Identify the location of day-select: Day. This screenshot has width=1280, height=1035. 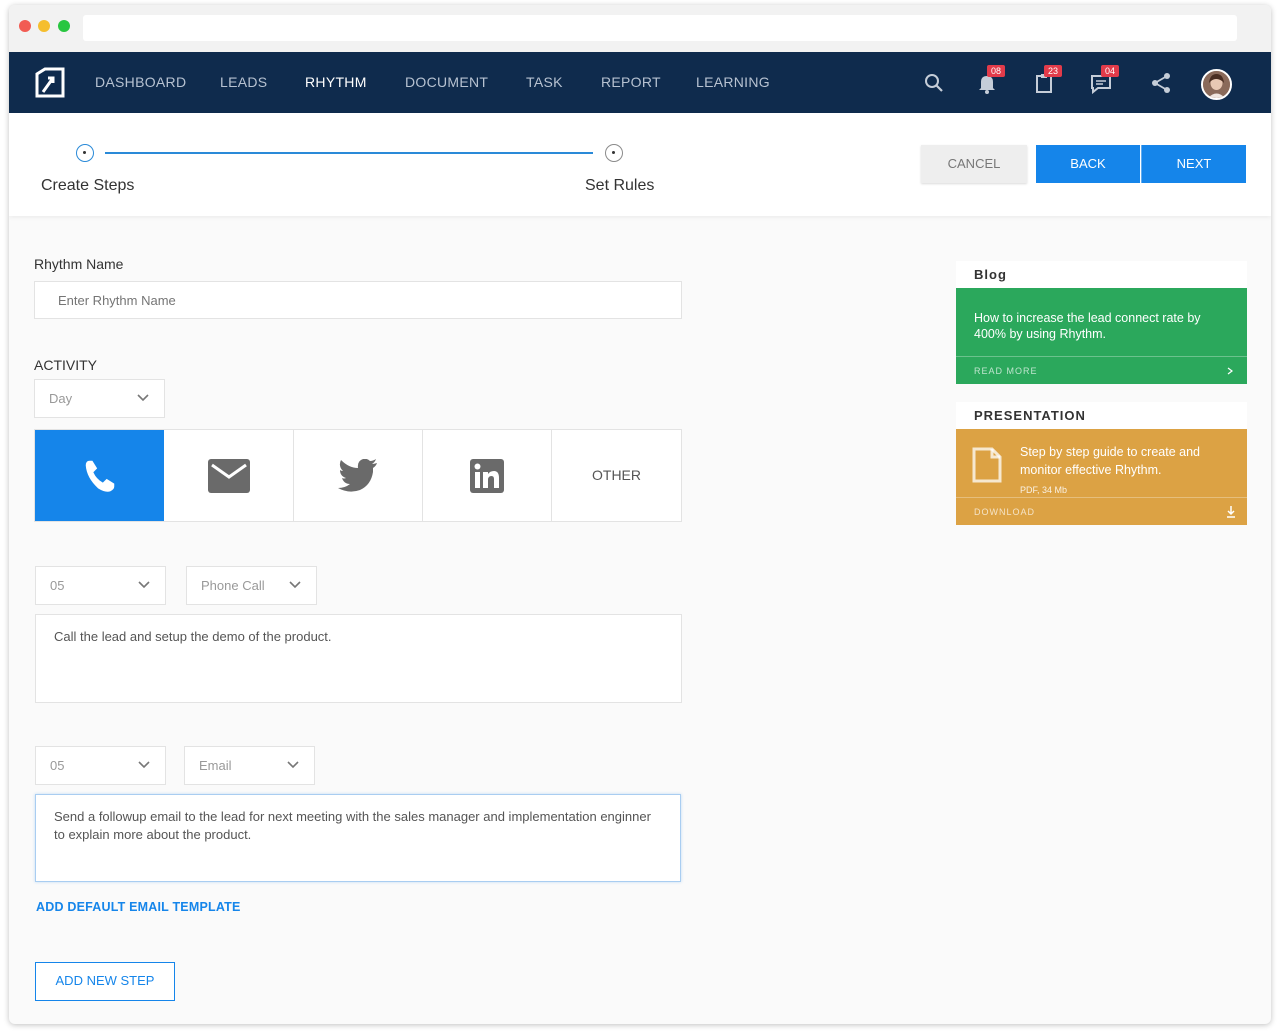
(99, 398).